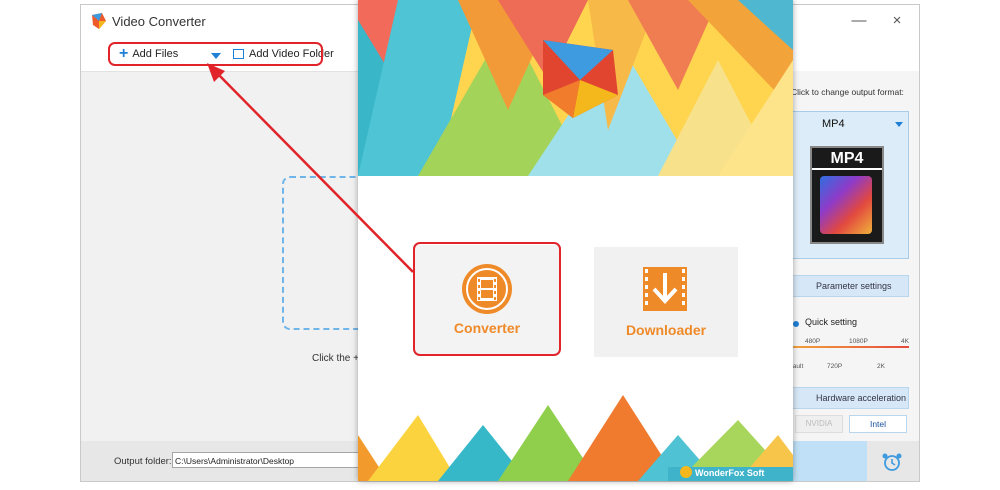 The image size is (1000, 490). Describe the element at coordinates (267, 460) in the screenshot. I see `output-folder-field: C:\Users\Administrator\Desktop` at that location.